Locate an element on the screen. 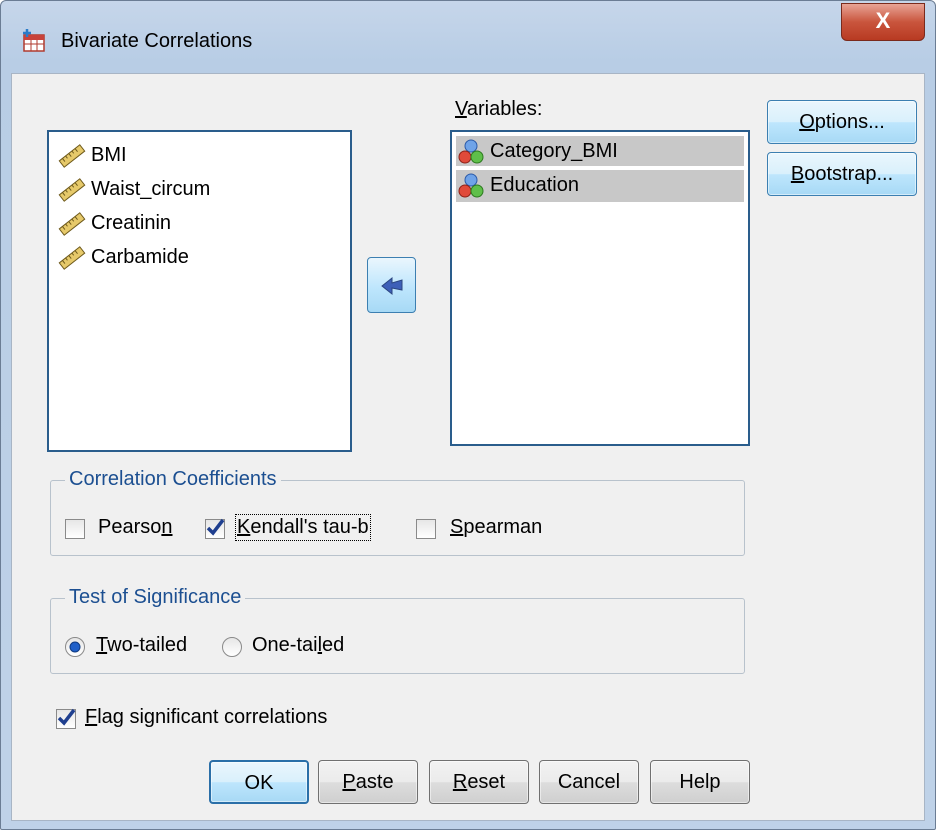 The image size is (938, 832). help-button: Help is located at coordinates (700, 782).